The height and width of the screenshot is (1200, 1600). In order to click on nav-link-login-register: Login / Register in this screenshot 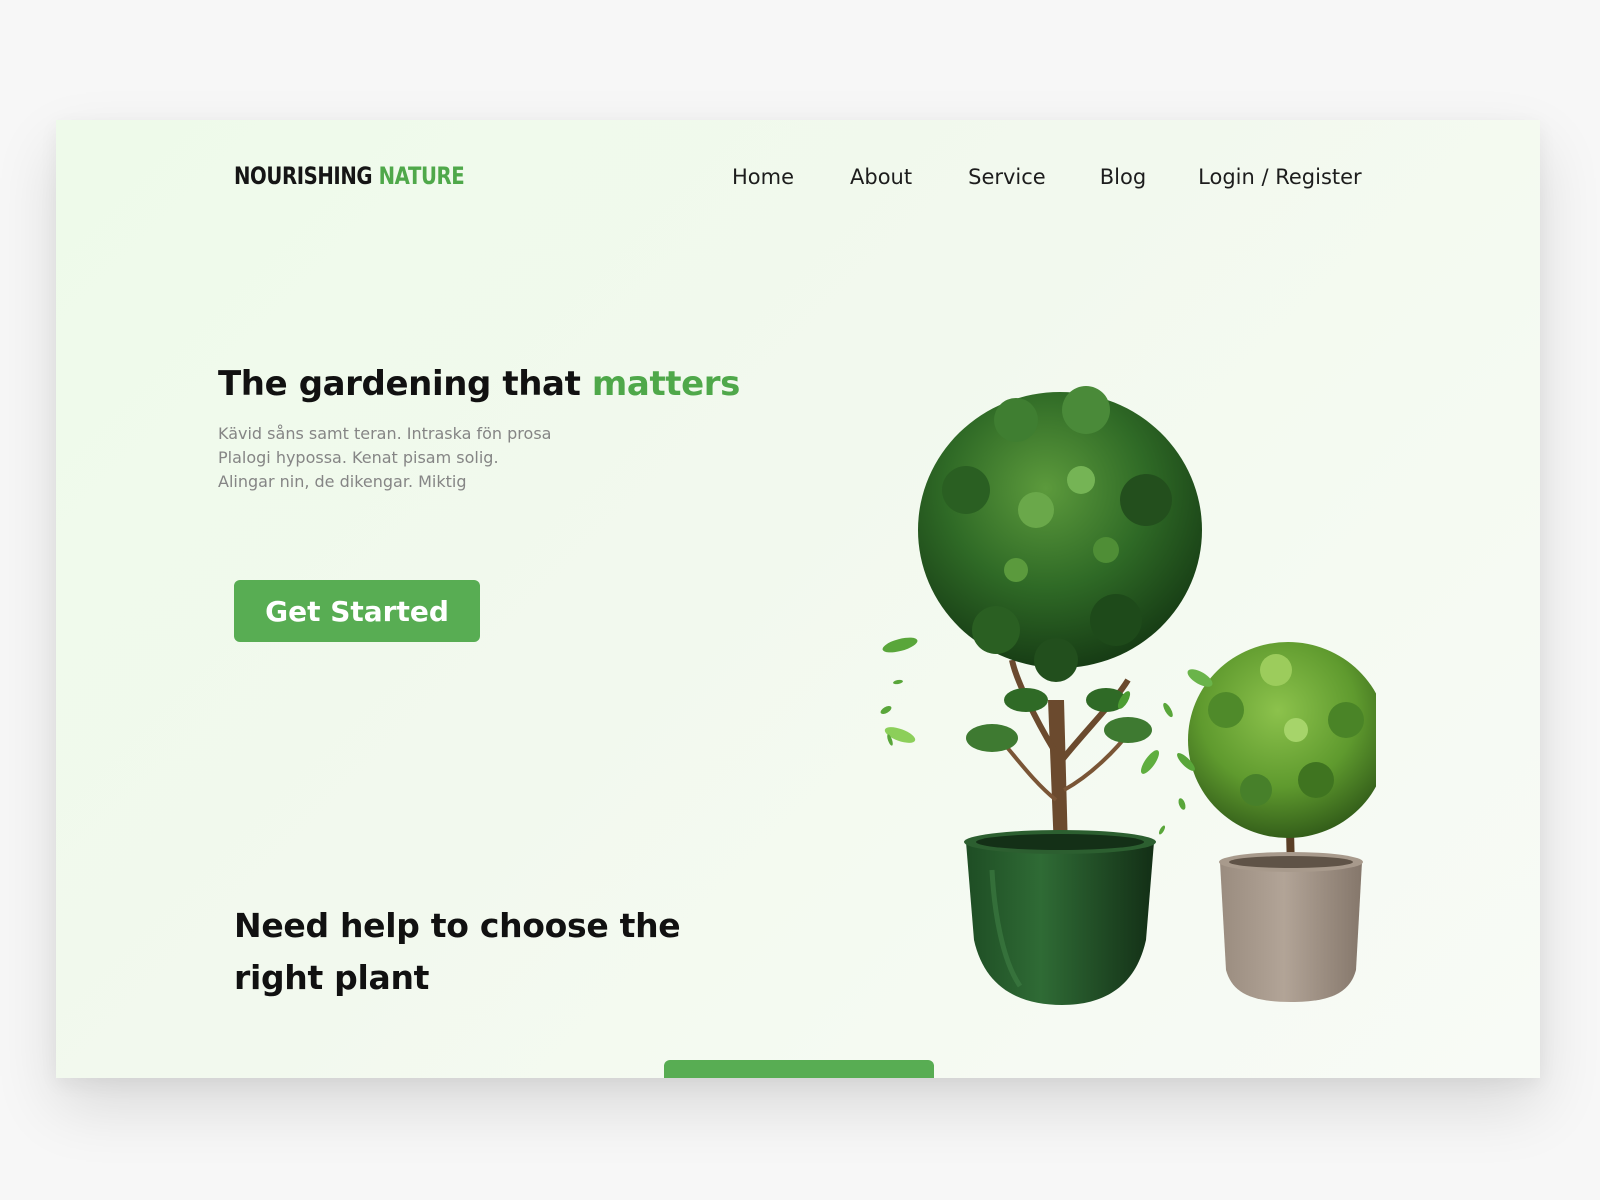, I will do `click(1280, 177)`.